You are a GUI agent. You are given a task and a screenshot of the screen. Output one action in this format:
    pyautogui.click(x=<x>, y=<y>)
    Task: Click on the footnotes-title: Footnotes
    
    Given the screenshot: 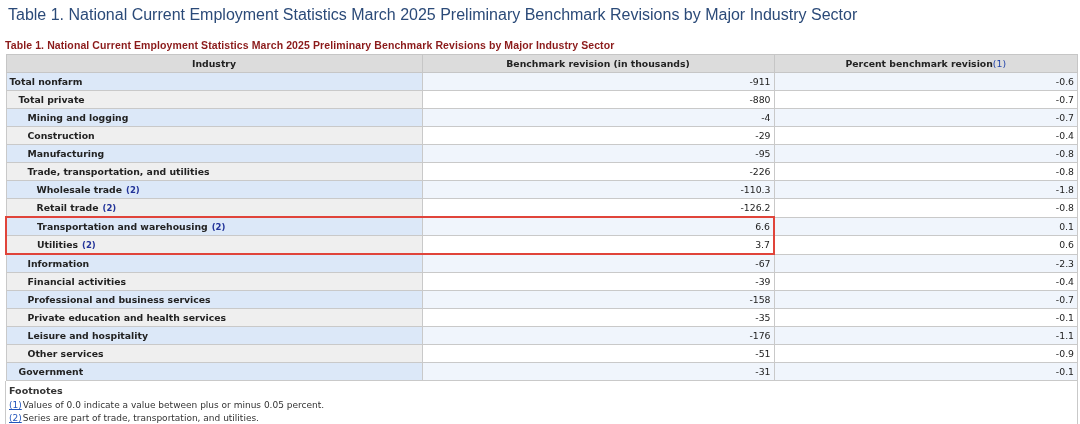 What is the action you would take?
    pyautogui.click(x=36, y=390)
    